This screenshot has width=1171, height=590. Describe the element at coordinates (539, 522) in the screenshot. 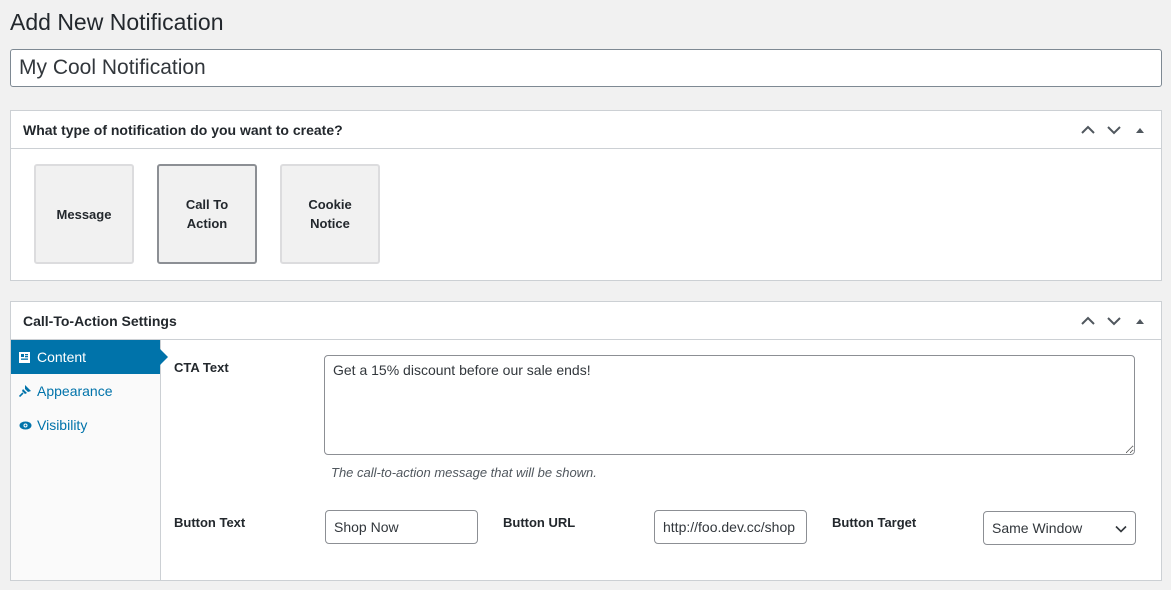

I see `button-url-label: Button URL` at that location.